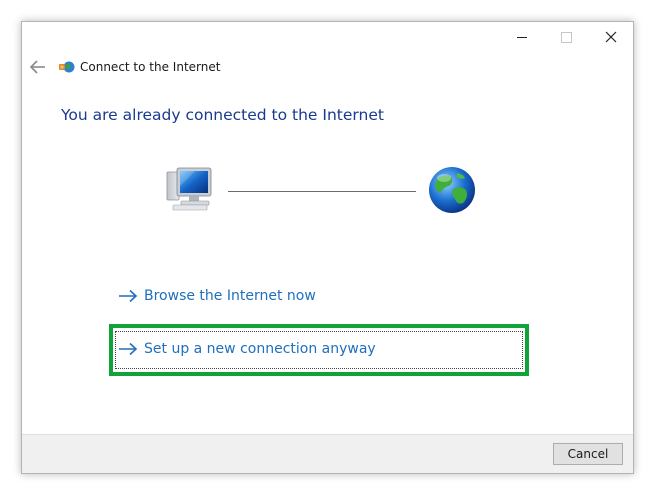 This screenshot has width=655, height=495. I want to click on cancel-button: Cancel, so click(588, 454).